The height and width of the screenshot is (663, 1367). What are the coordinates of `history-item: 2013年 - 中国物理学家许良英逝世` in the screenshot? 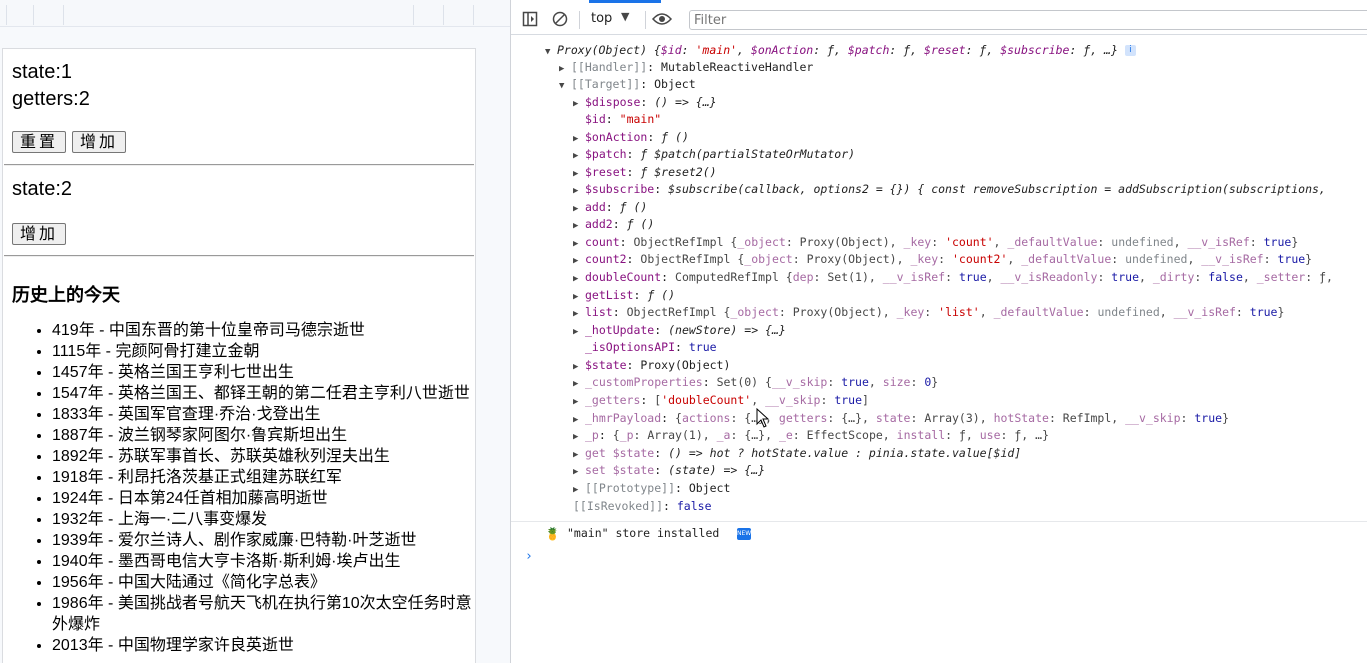 It's located at (263, 645).